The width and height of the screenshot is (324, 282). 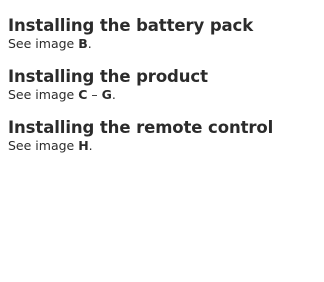 What do you see at coordinates (83, 145) in the screenshot?
I see `image-ref-start: H` at bounding box center [83, 145].